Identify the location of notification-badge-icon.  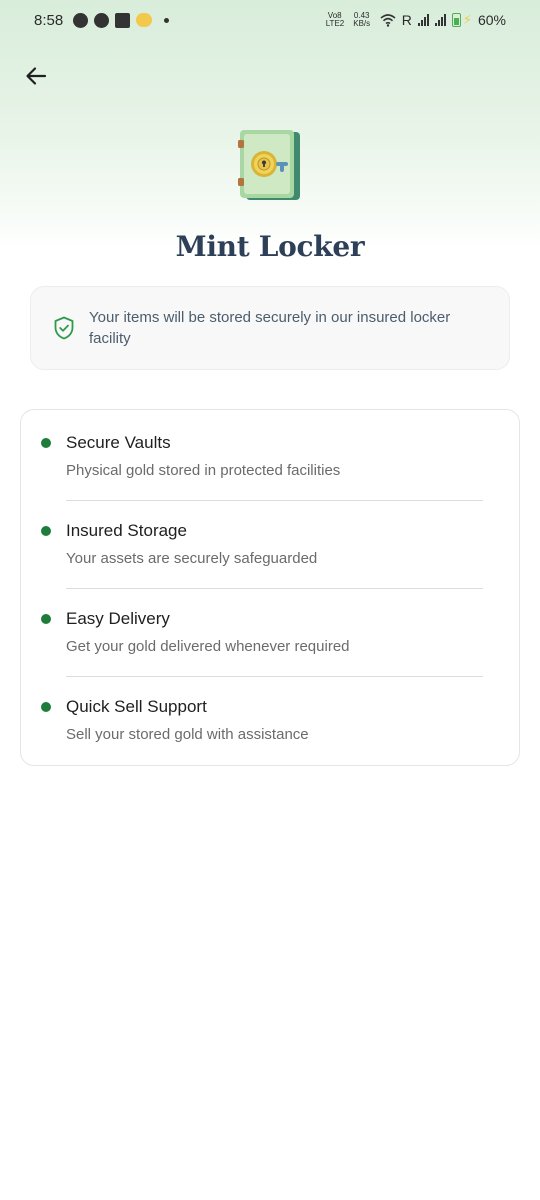
(144, 20).